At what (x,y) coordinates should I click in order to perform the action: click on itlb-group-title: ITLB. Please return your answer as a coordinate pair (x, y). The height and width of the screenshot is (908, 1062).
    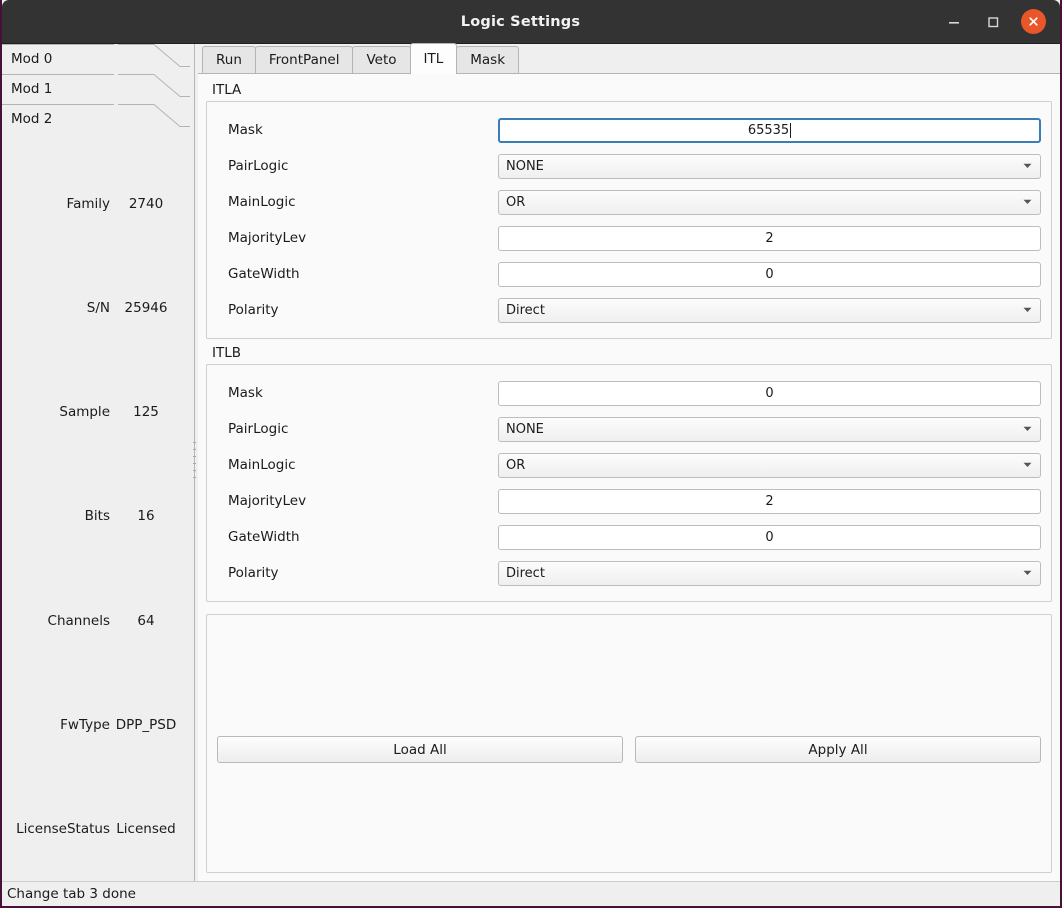
    Looking at the image, I should click on (227, 353).